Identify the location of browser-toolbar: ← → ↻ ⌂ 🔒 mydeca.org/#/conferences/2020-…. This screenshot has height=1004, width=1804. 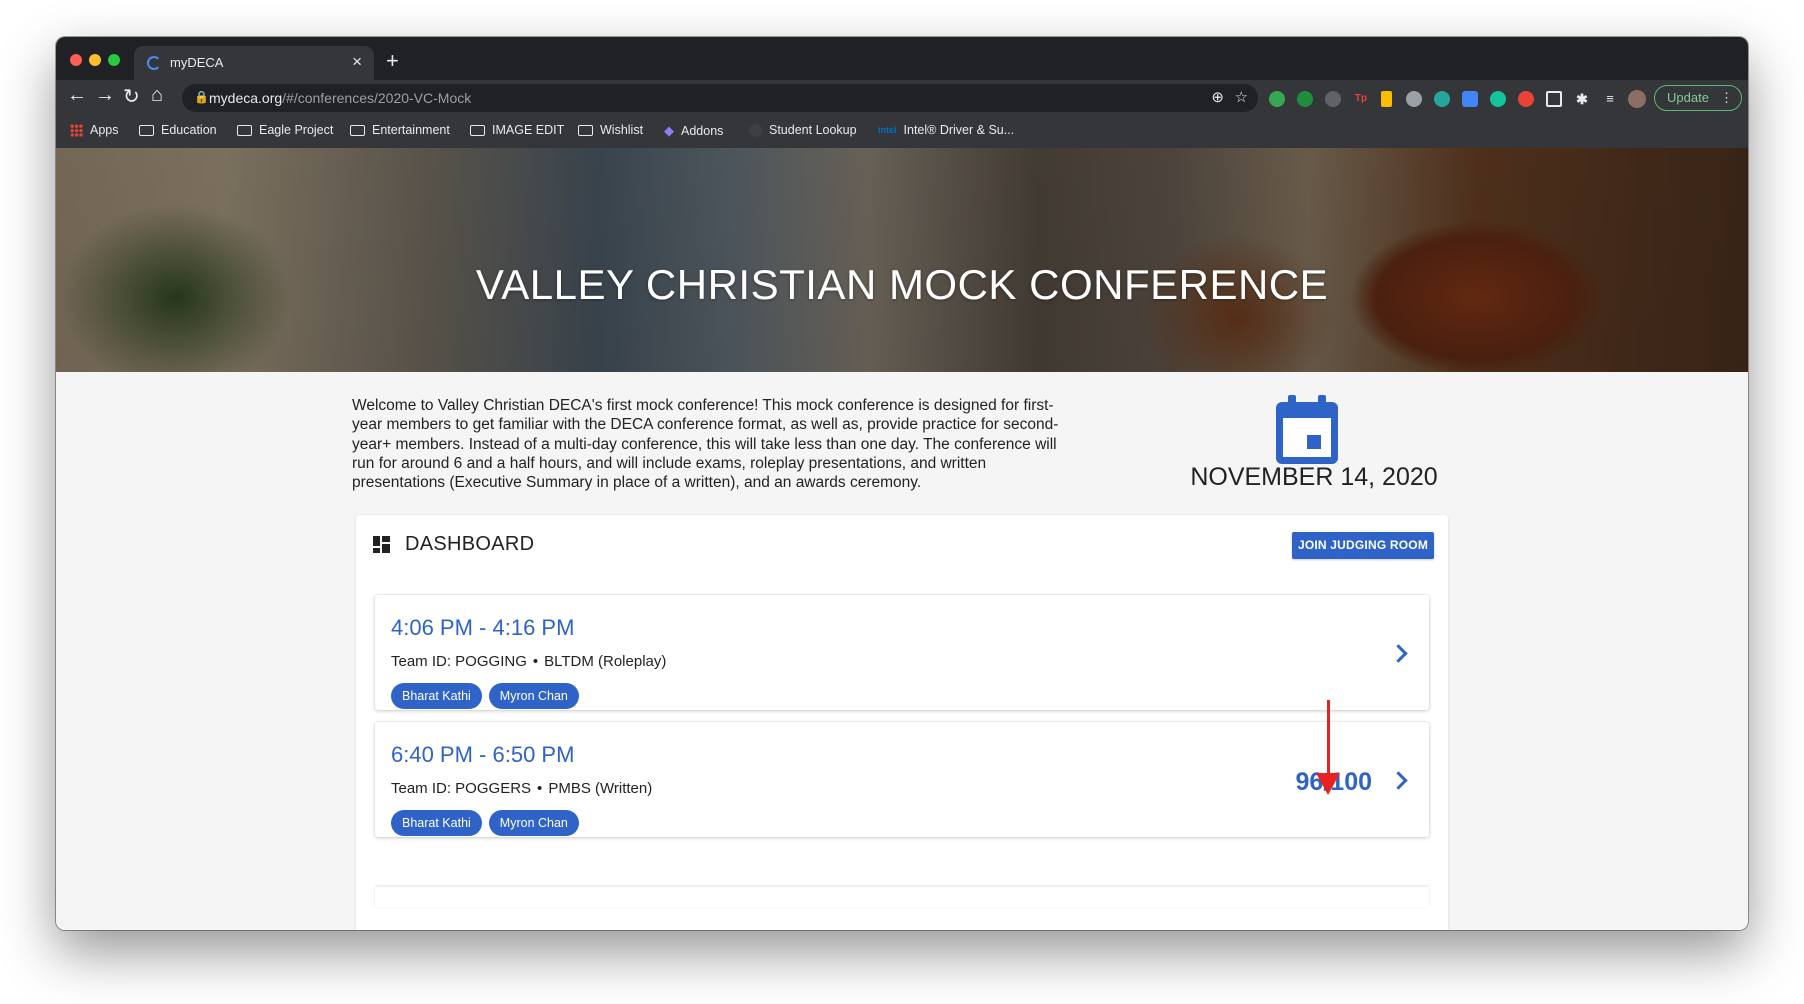
(902, 98).